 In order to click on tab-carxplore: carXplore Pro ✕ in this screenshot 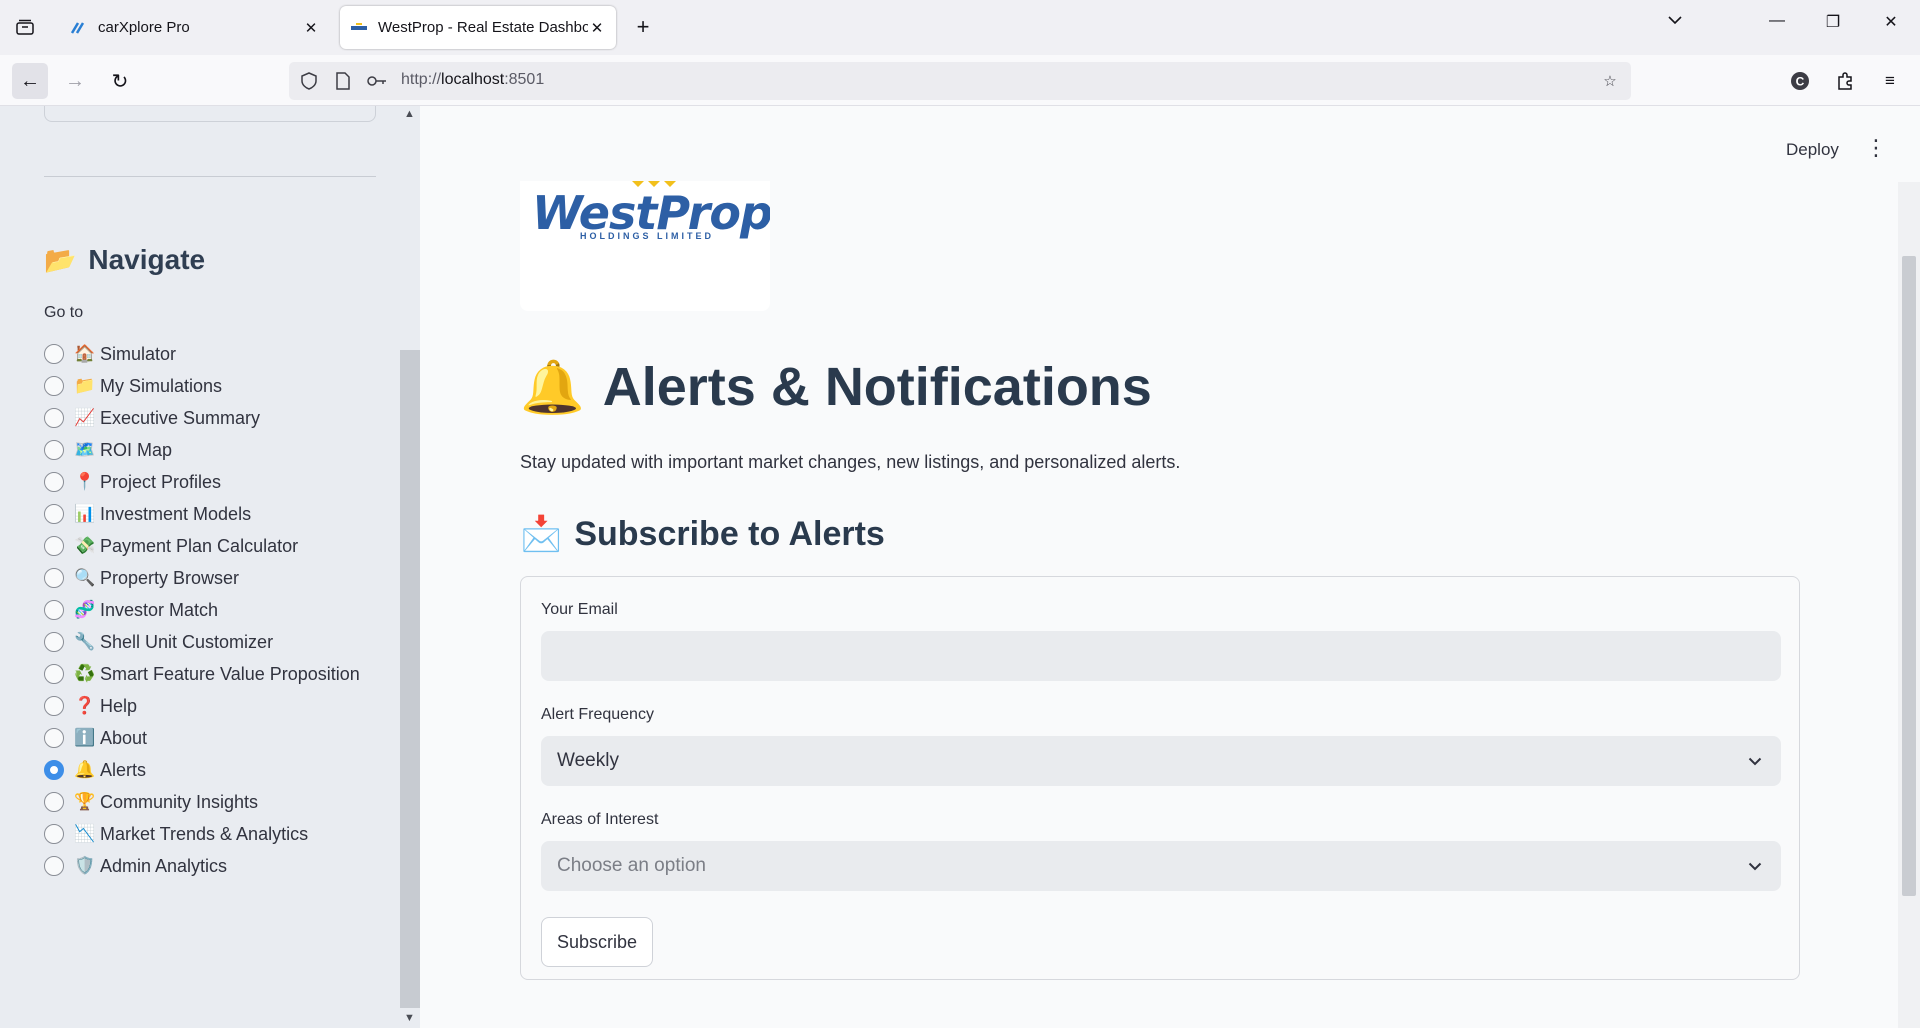, I will do `click(195, 27)`.